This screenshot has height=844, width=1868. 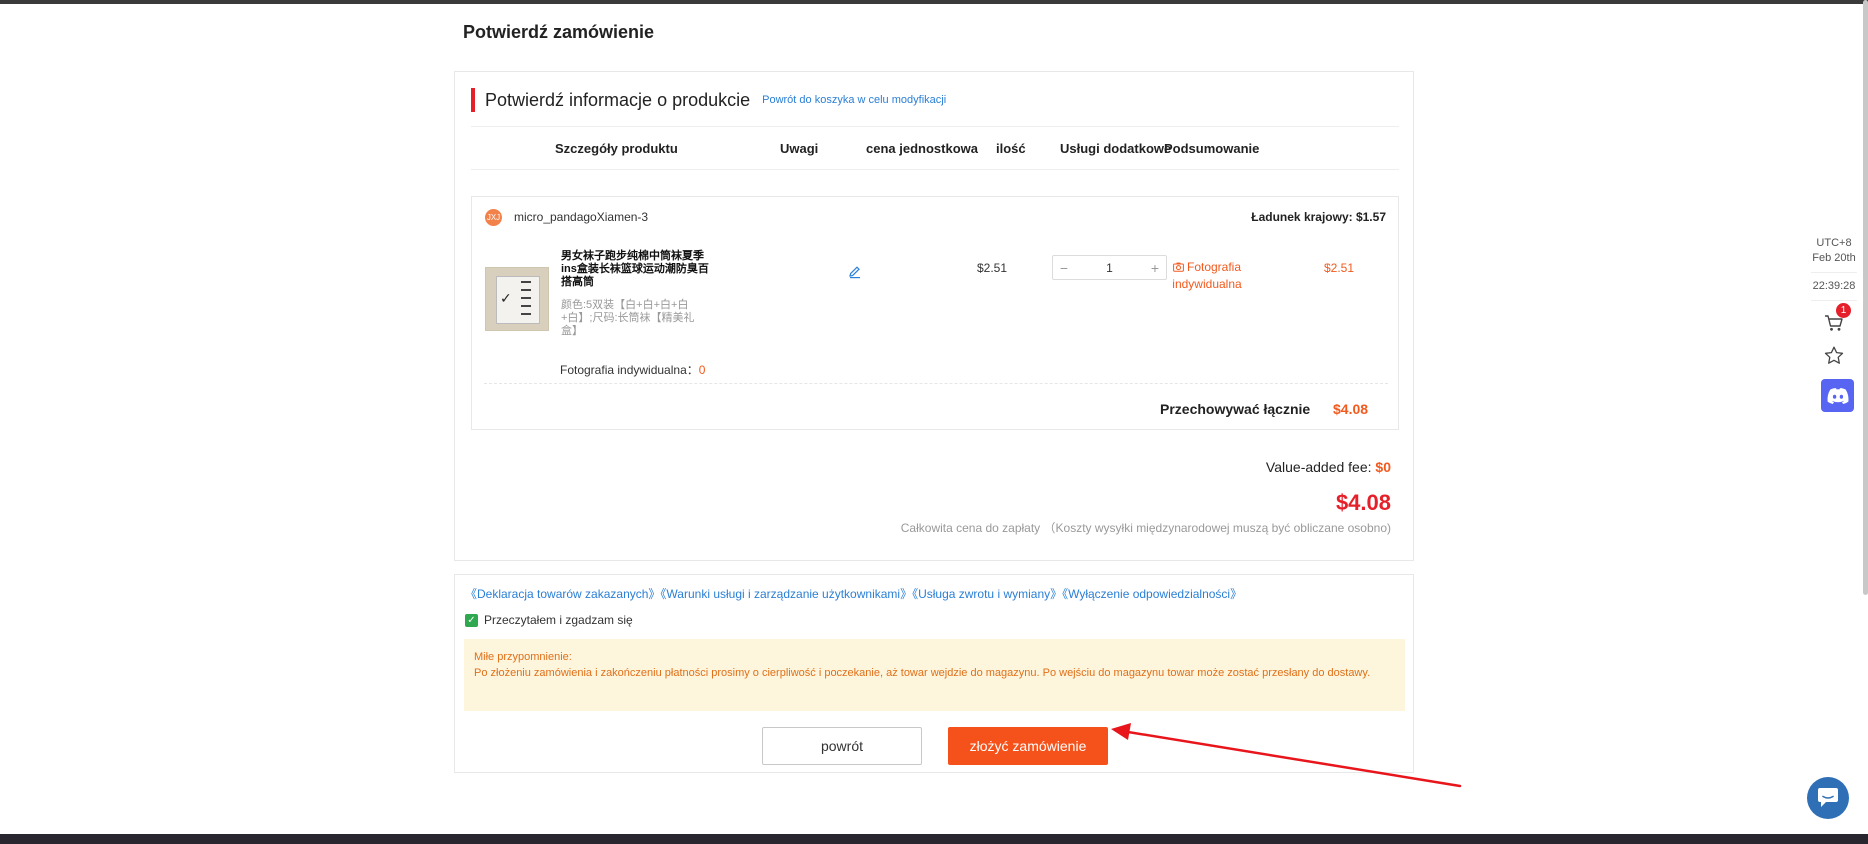 What do you see at coordinates (934, 839) in the screenshot?
I see `taskbar` at bounding box center [934, 839].